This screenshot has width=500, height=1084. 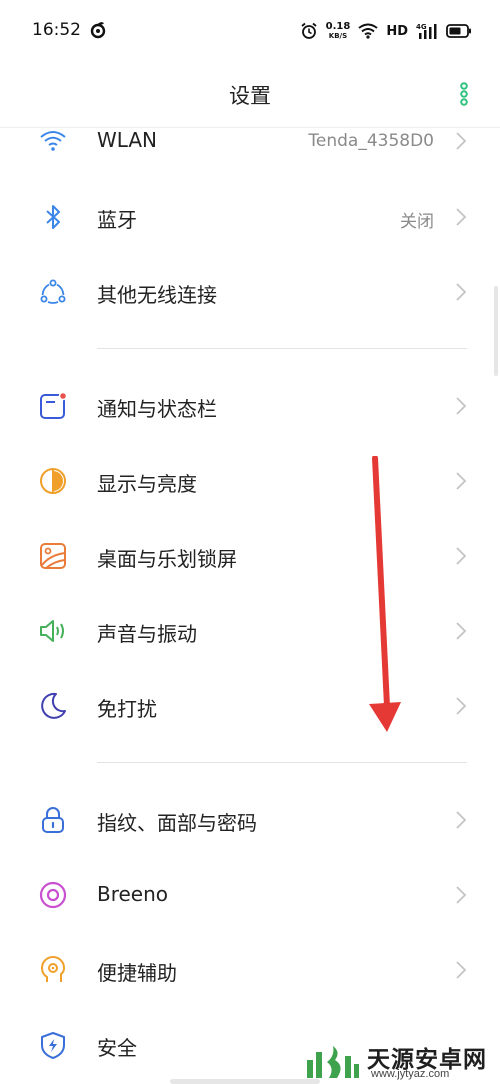 I want to click on watermark: 天源安卓网 www.jytyaz.com, so click(x=400, y=1062).